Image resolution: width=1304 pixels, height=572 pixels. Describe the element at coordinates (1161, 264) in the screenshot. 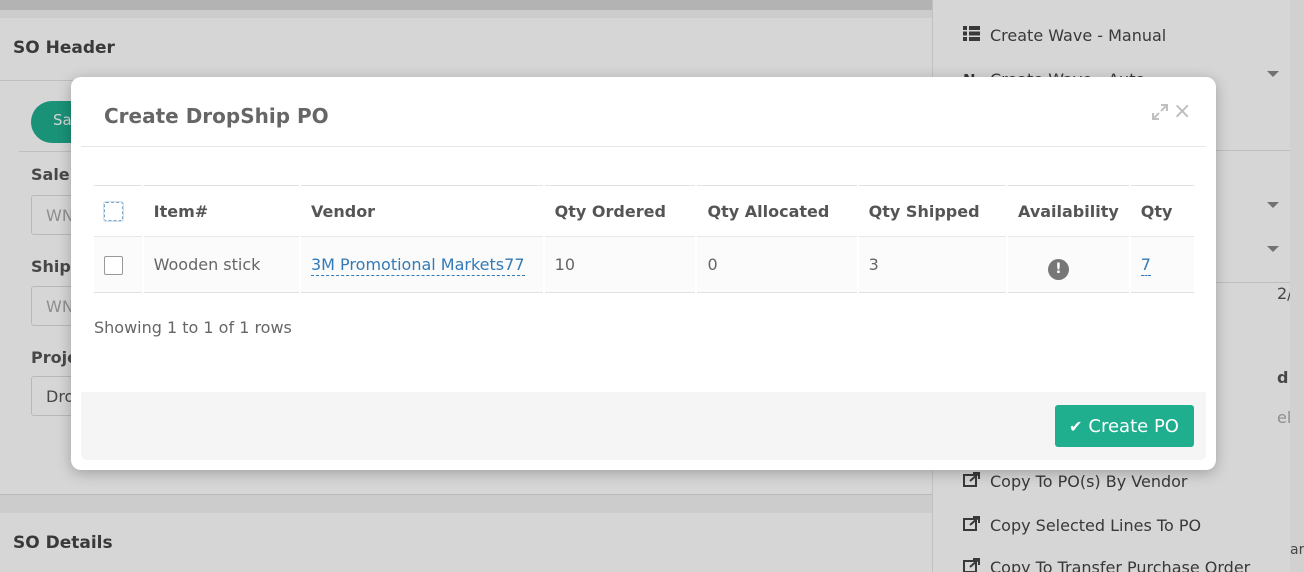

I see `qty-cell: 7` at that location.